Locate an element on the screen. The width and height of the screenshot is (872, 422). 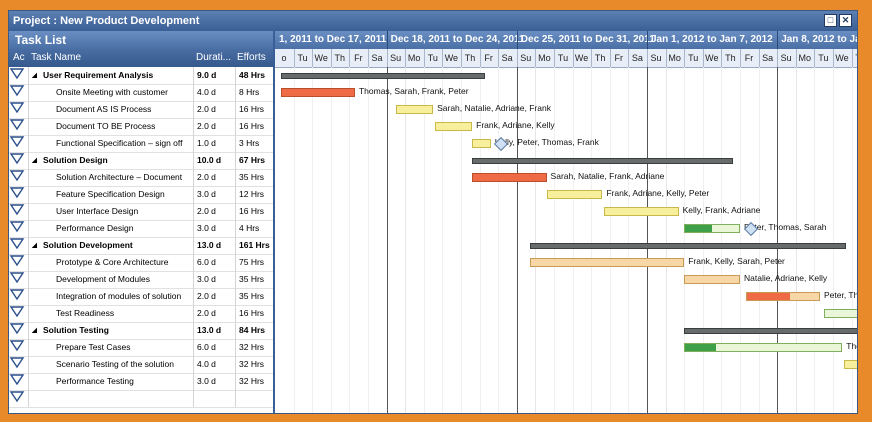
task-efforts: 75 Hrs is located at coordinates (256, 262).